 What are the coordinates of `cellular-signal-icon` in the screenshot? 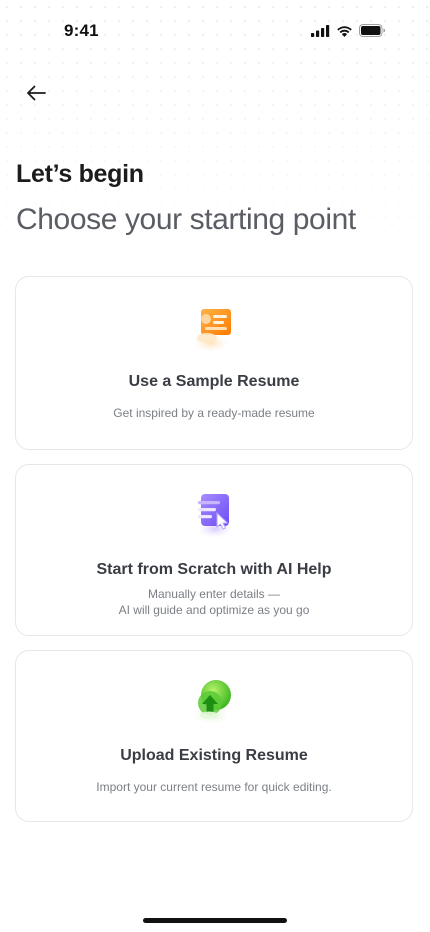 It's located at (320, 30).